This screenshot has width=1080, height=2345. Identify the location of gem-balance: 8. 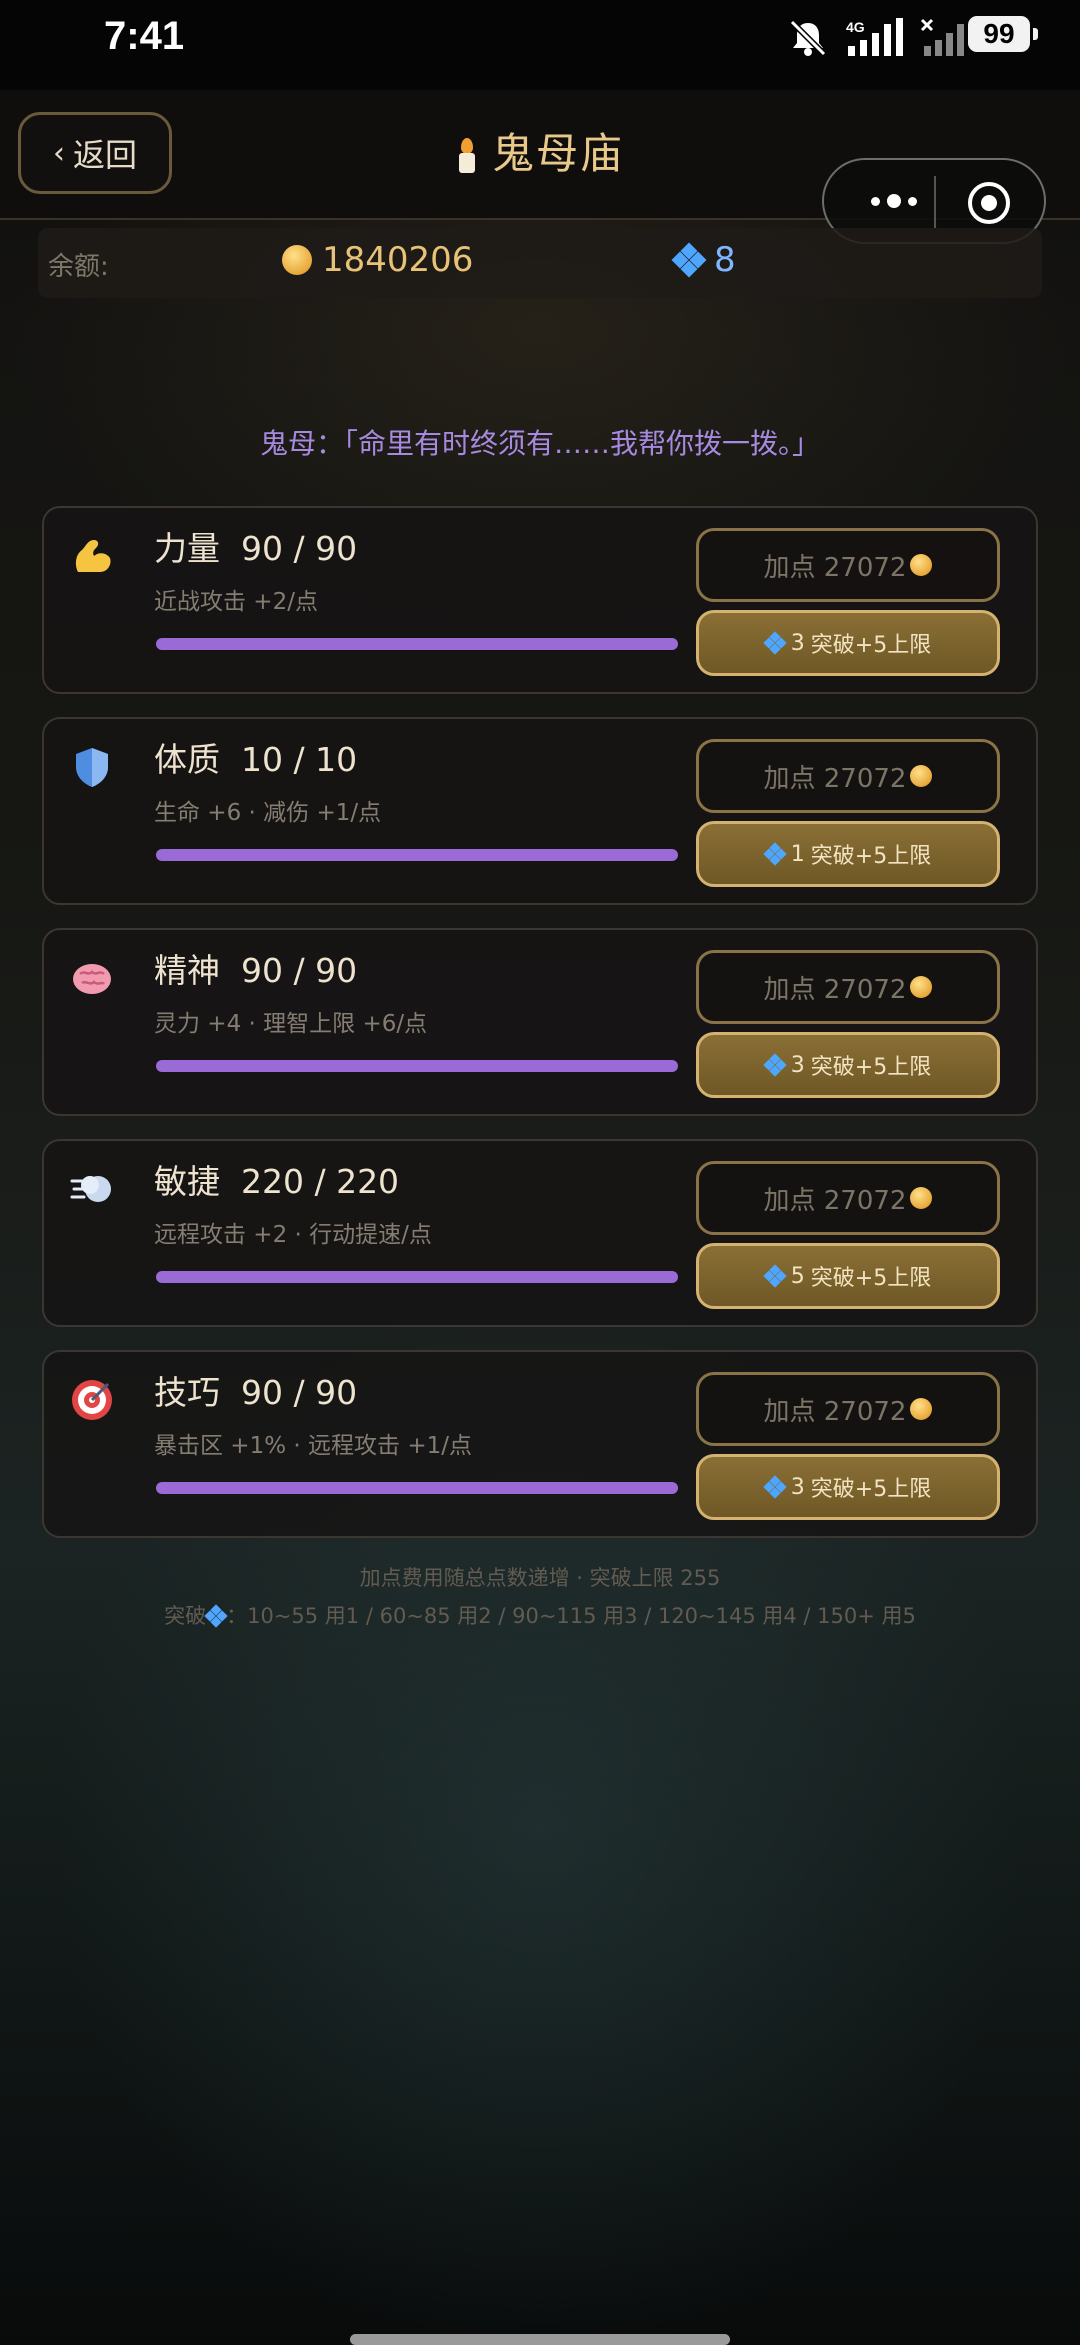
(703, 260).